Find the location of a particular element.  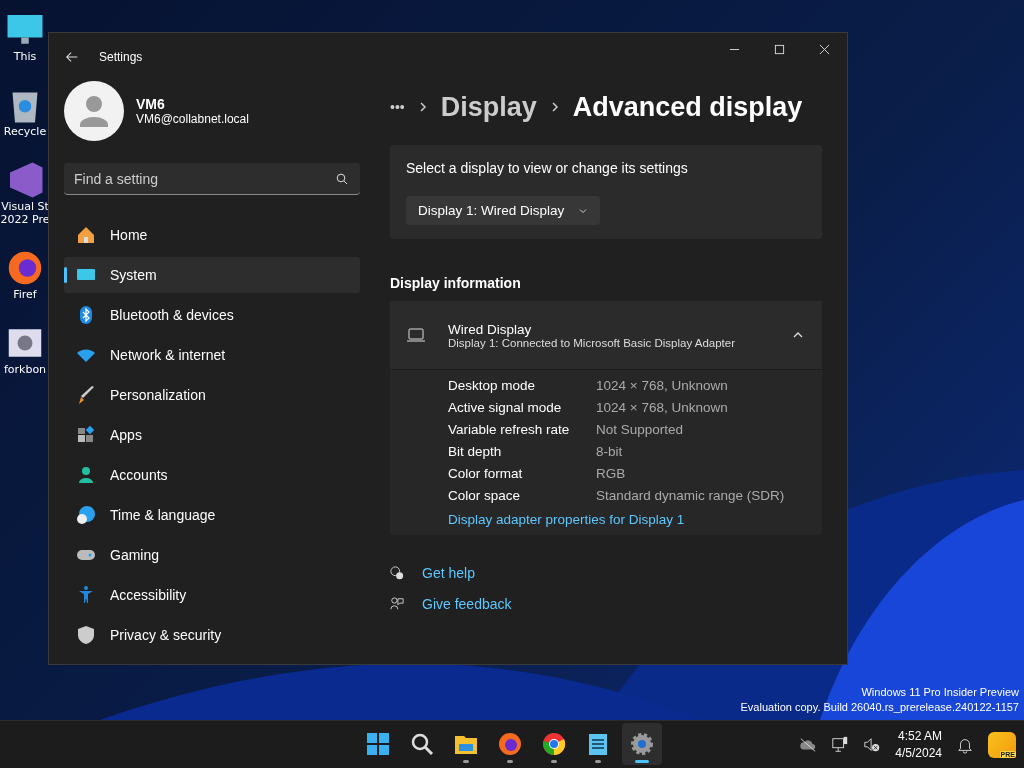

desktop-icon-label: This is located at coordinates (25, 56).